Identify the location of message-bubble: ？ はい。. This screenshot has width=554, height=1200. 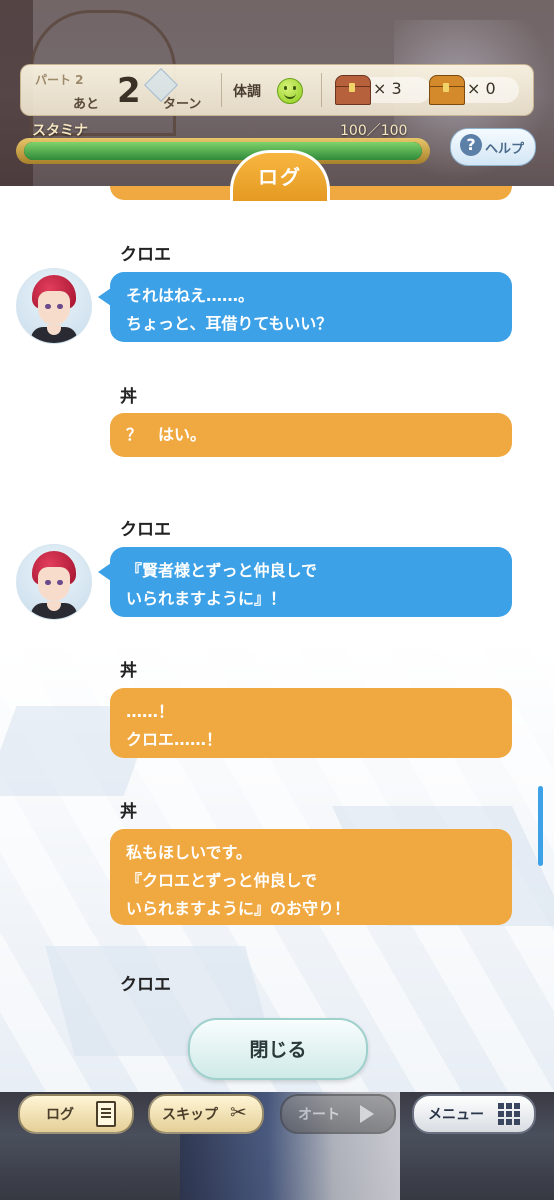
(311, 435).